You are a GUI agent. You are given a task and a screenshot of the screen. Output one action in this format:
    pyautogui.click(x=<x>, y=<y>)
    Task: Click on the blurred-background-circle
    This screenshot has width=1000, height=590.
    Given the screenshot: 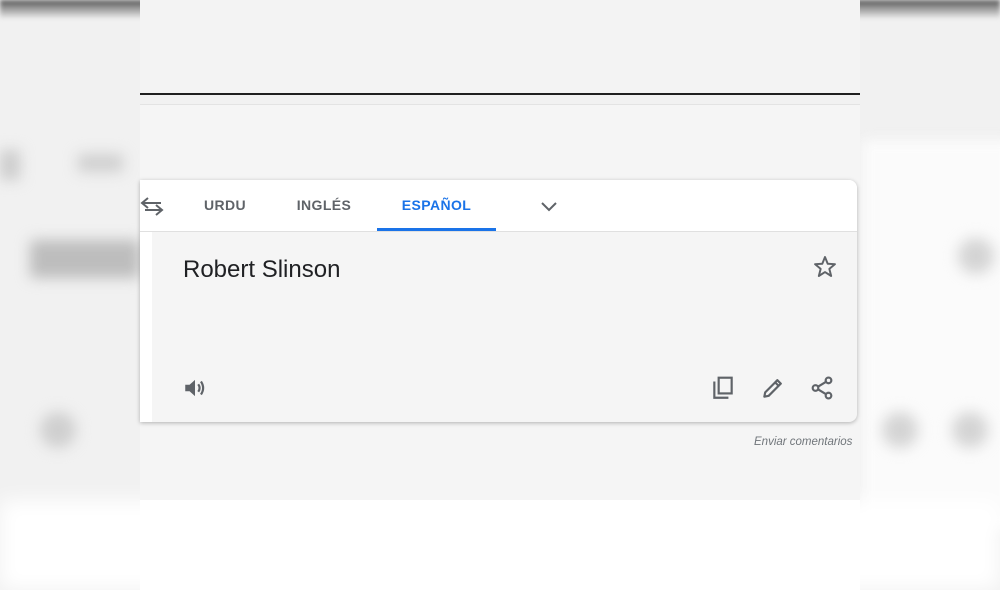 What is the action you would take?
    pyautogui.click(x=58, y=430)
    